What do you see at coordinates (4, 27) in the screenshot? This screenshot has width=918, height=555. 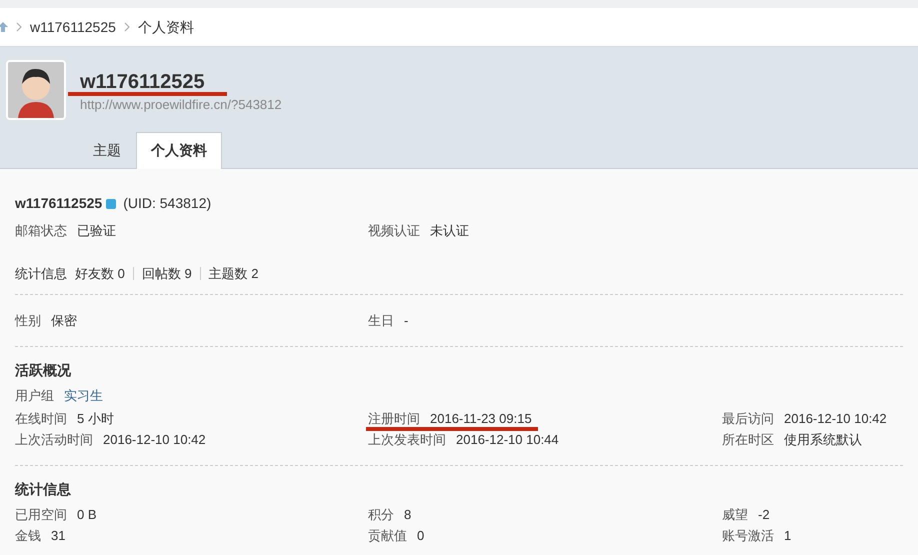 I see `home-icon` at bounding box center [4, 27].